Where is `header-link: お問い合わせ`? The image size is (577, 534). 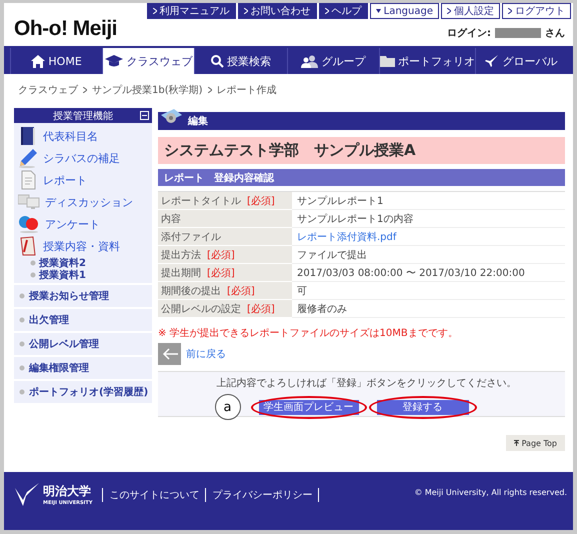
header-link: お問い合わせ is located at coordinates (277, 11).